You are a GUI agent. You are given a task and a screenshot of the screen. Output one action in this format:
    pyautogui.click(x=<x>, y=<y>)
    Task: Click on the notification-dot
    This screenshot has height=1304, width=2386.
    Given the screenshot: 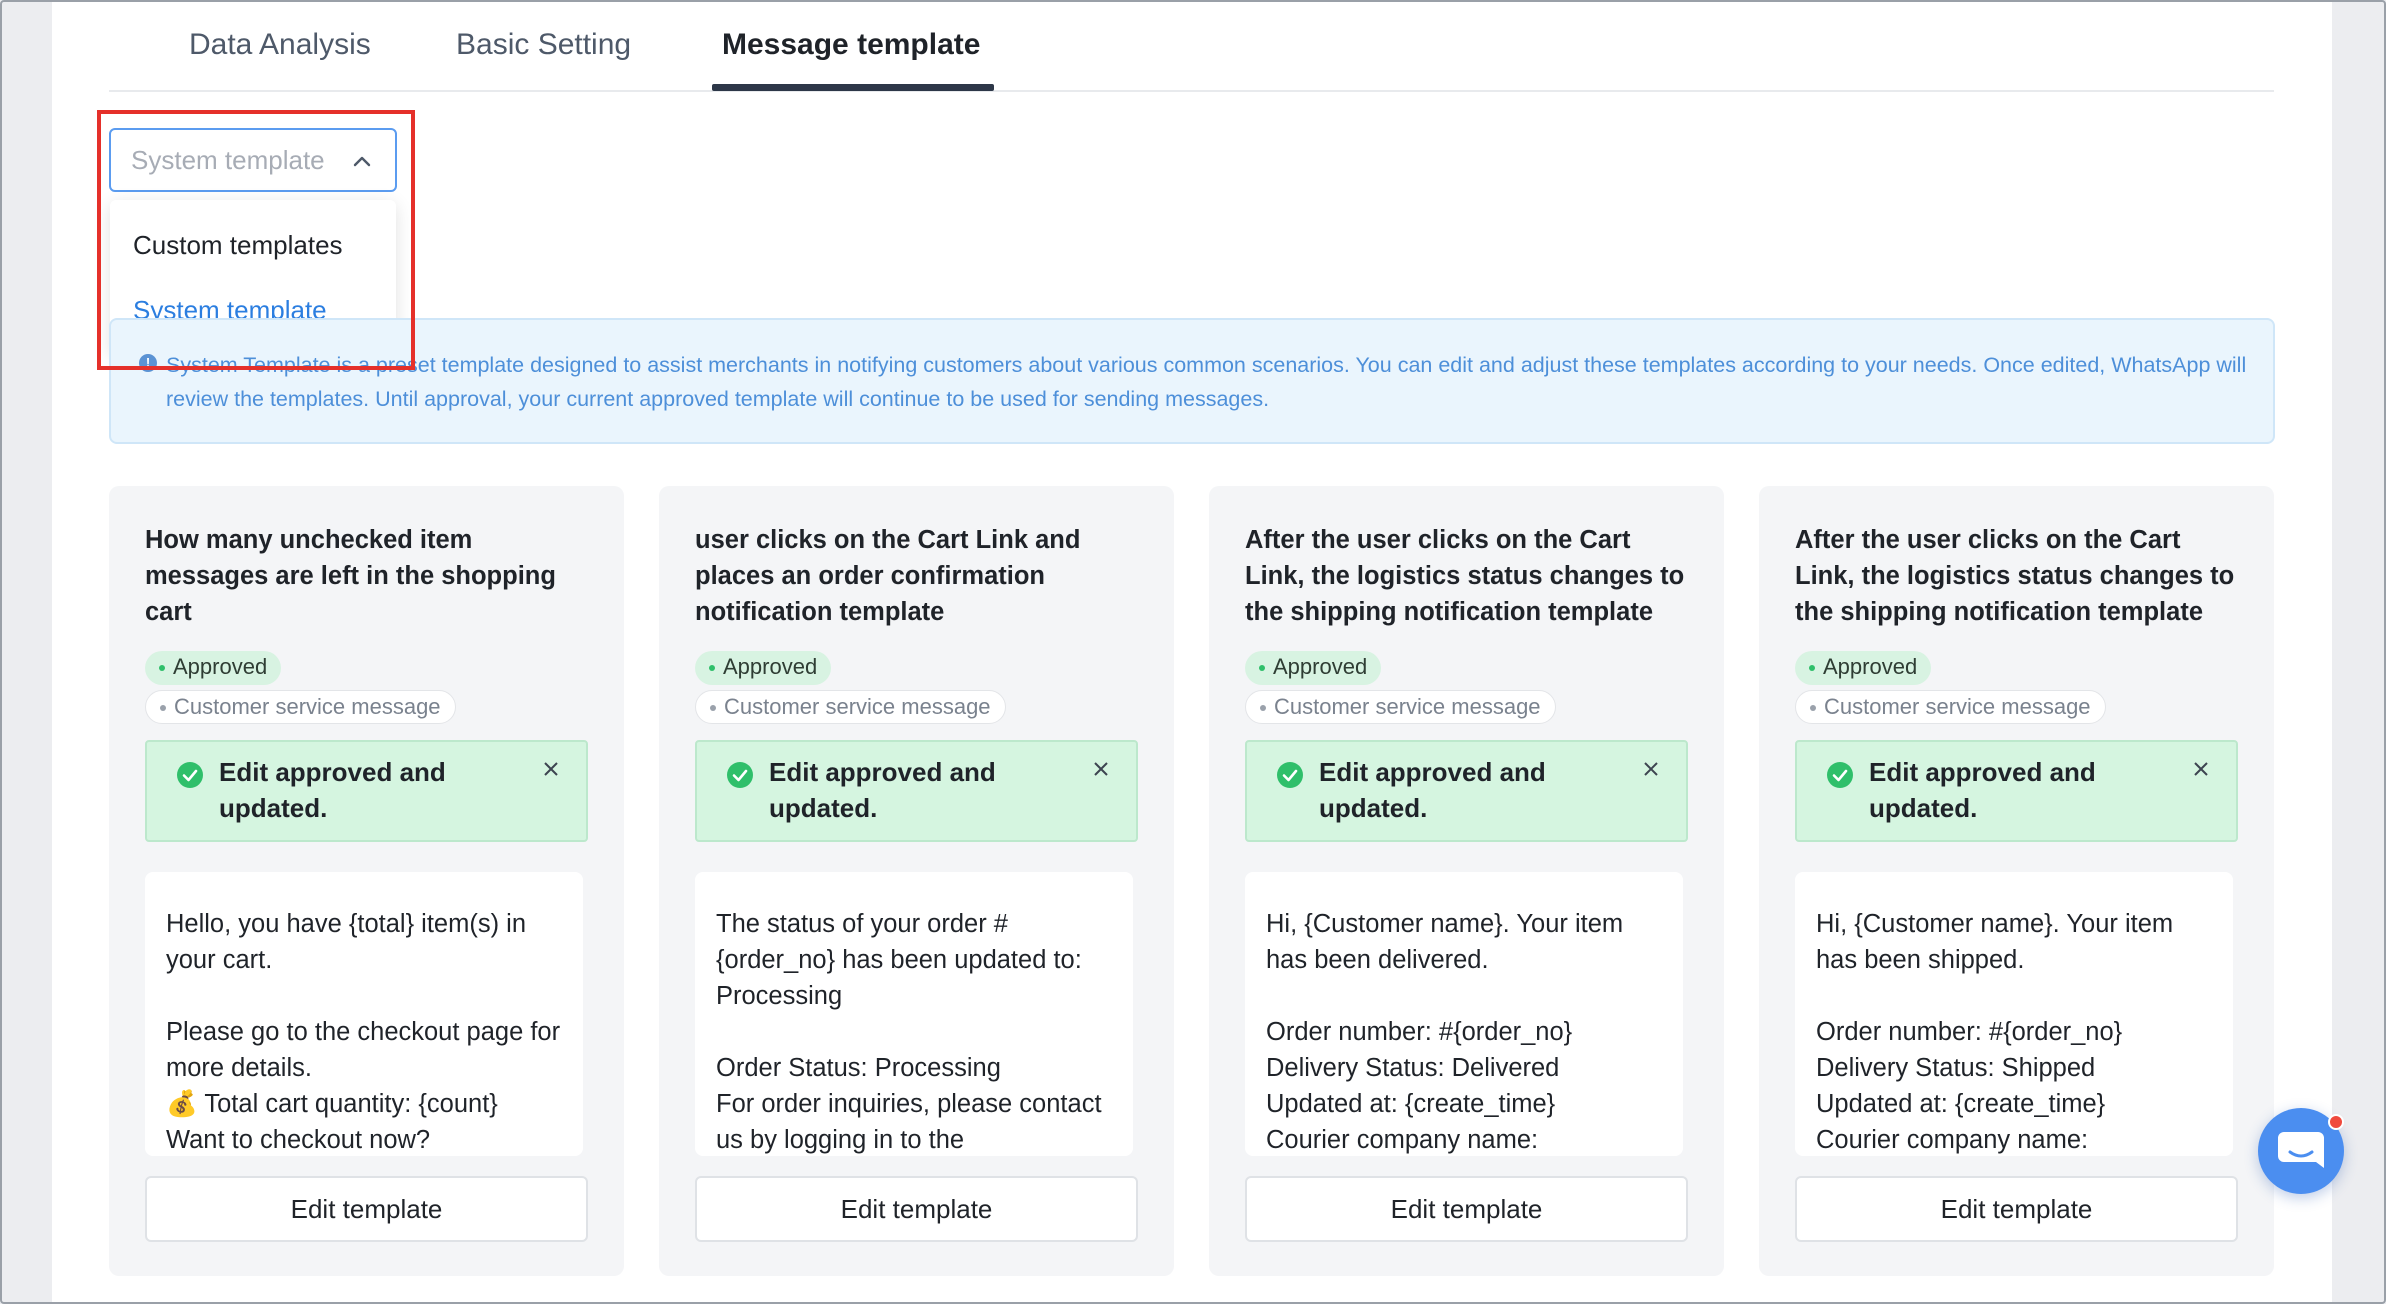 What is the action you would take?
    pyautogui.click(x=2336, y=1122)
    